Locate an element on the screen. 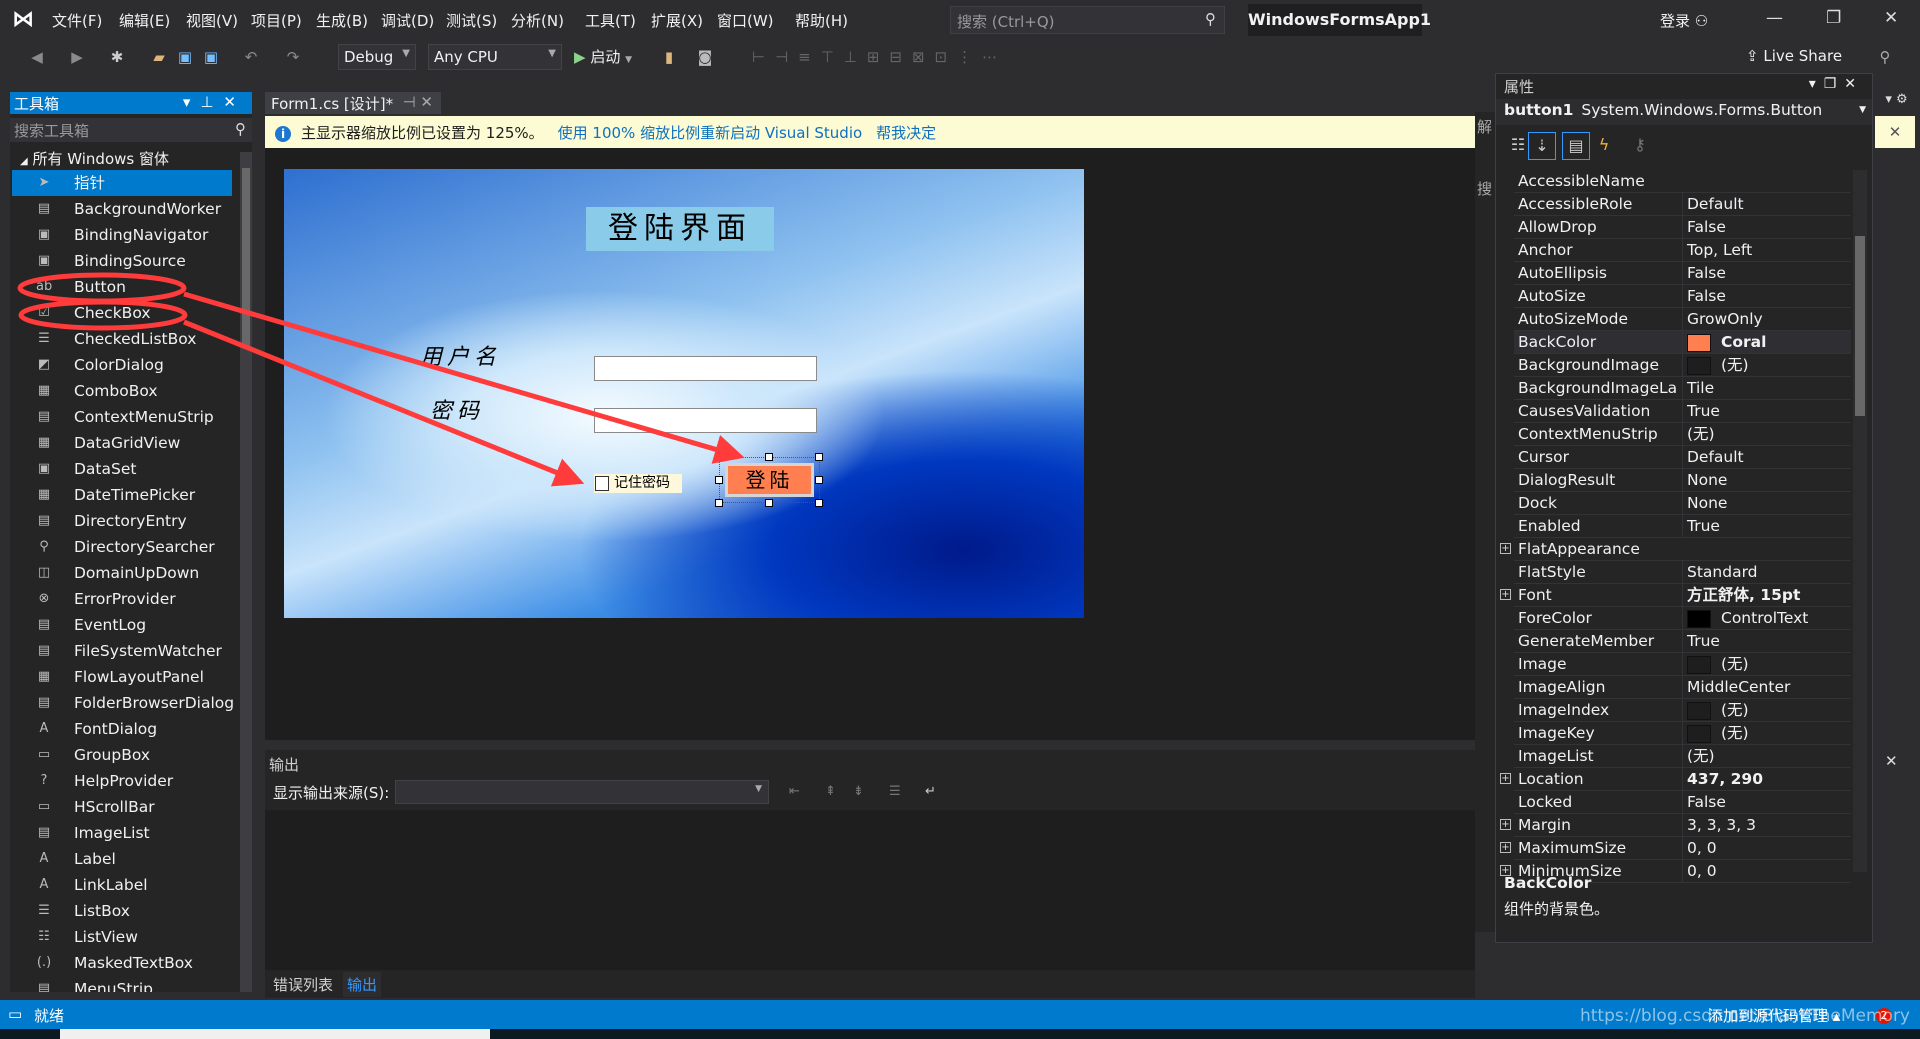  property-grid-scroll-thumb is located at coordinates (1860, 326).